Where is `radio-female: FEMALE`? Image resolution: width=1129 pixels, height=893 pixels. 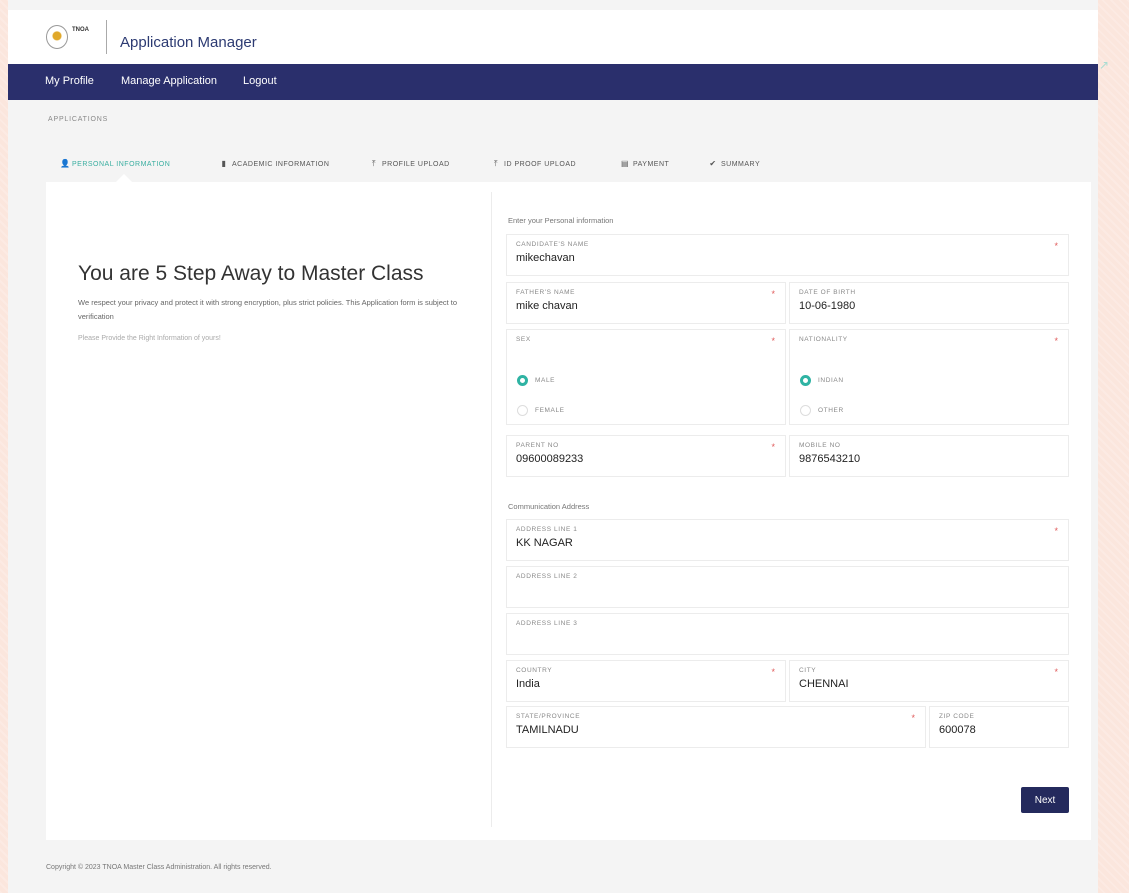
radio-female: FEMALE is located at coordinates (577, 411).